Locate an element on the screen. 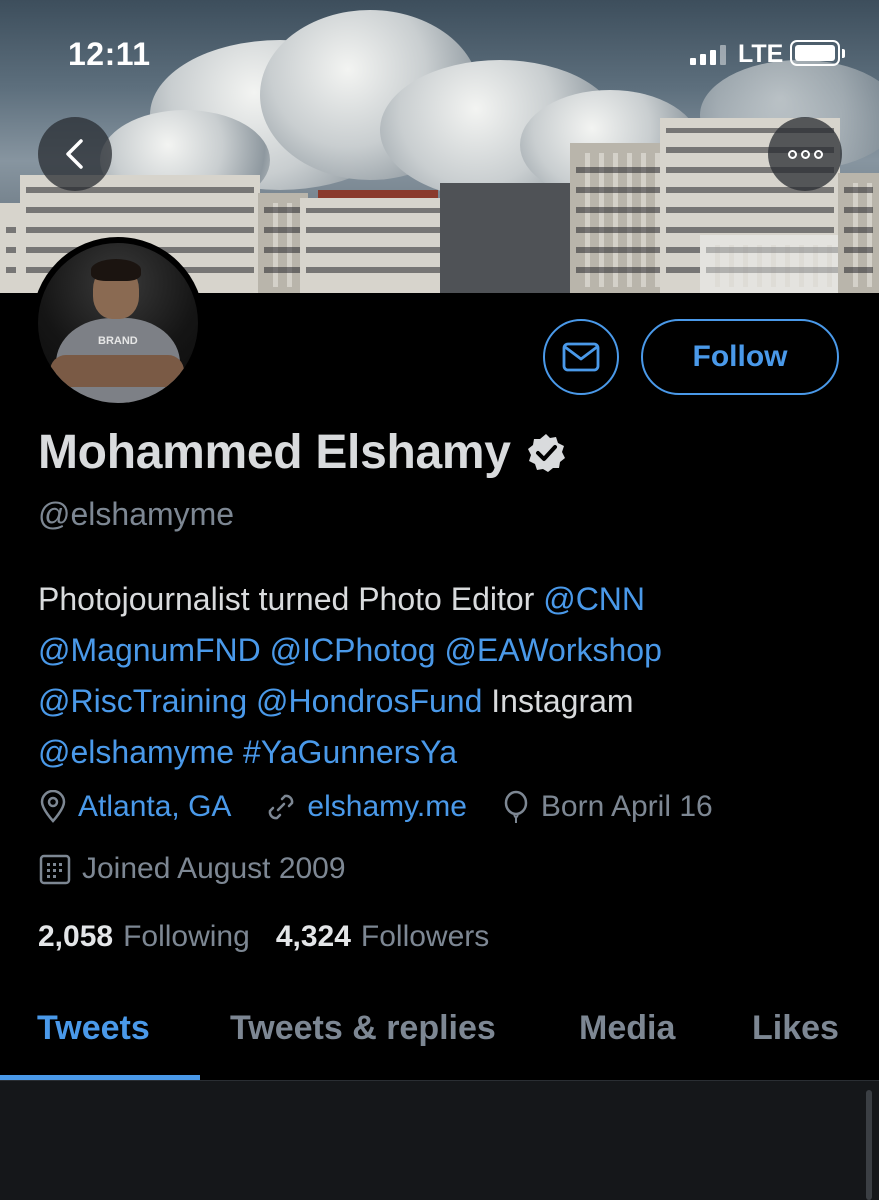  follow-stats: 2,058 Following 4,324 Followers is located at coordinates (276, 937).